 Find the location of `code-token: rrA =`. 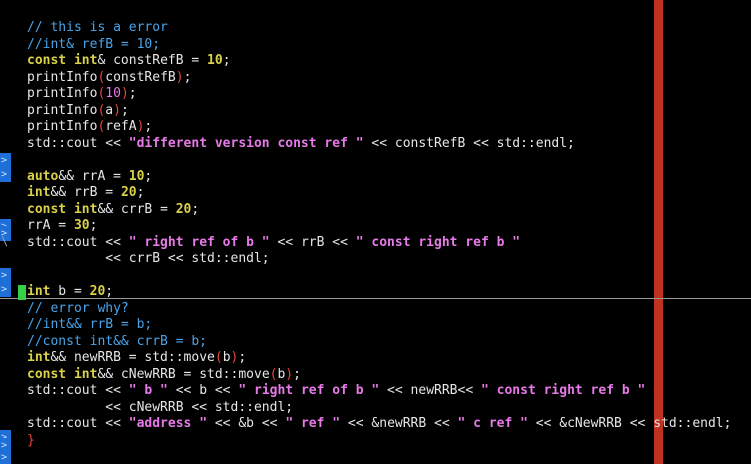

code-token: rrA = is located at coordinates (50, 225).